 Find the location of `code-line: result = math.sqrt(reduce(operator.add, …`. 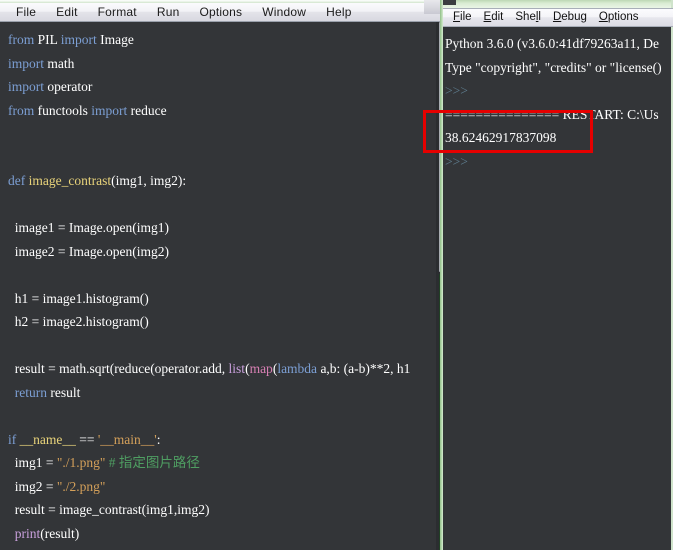

code-line: result = math.sqrt(reduce(operator.add, … is located at coordinates (209, 368).